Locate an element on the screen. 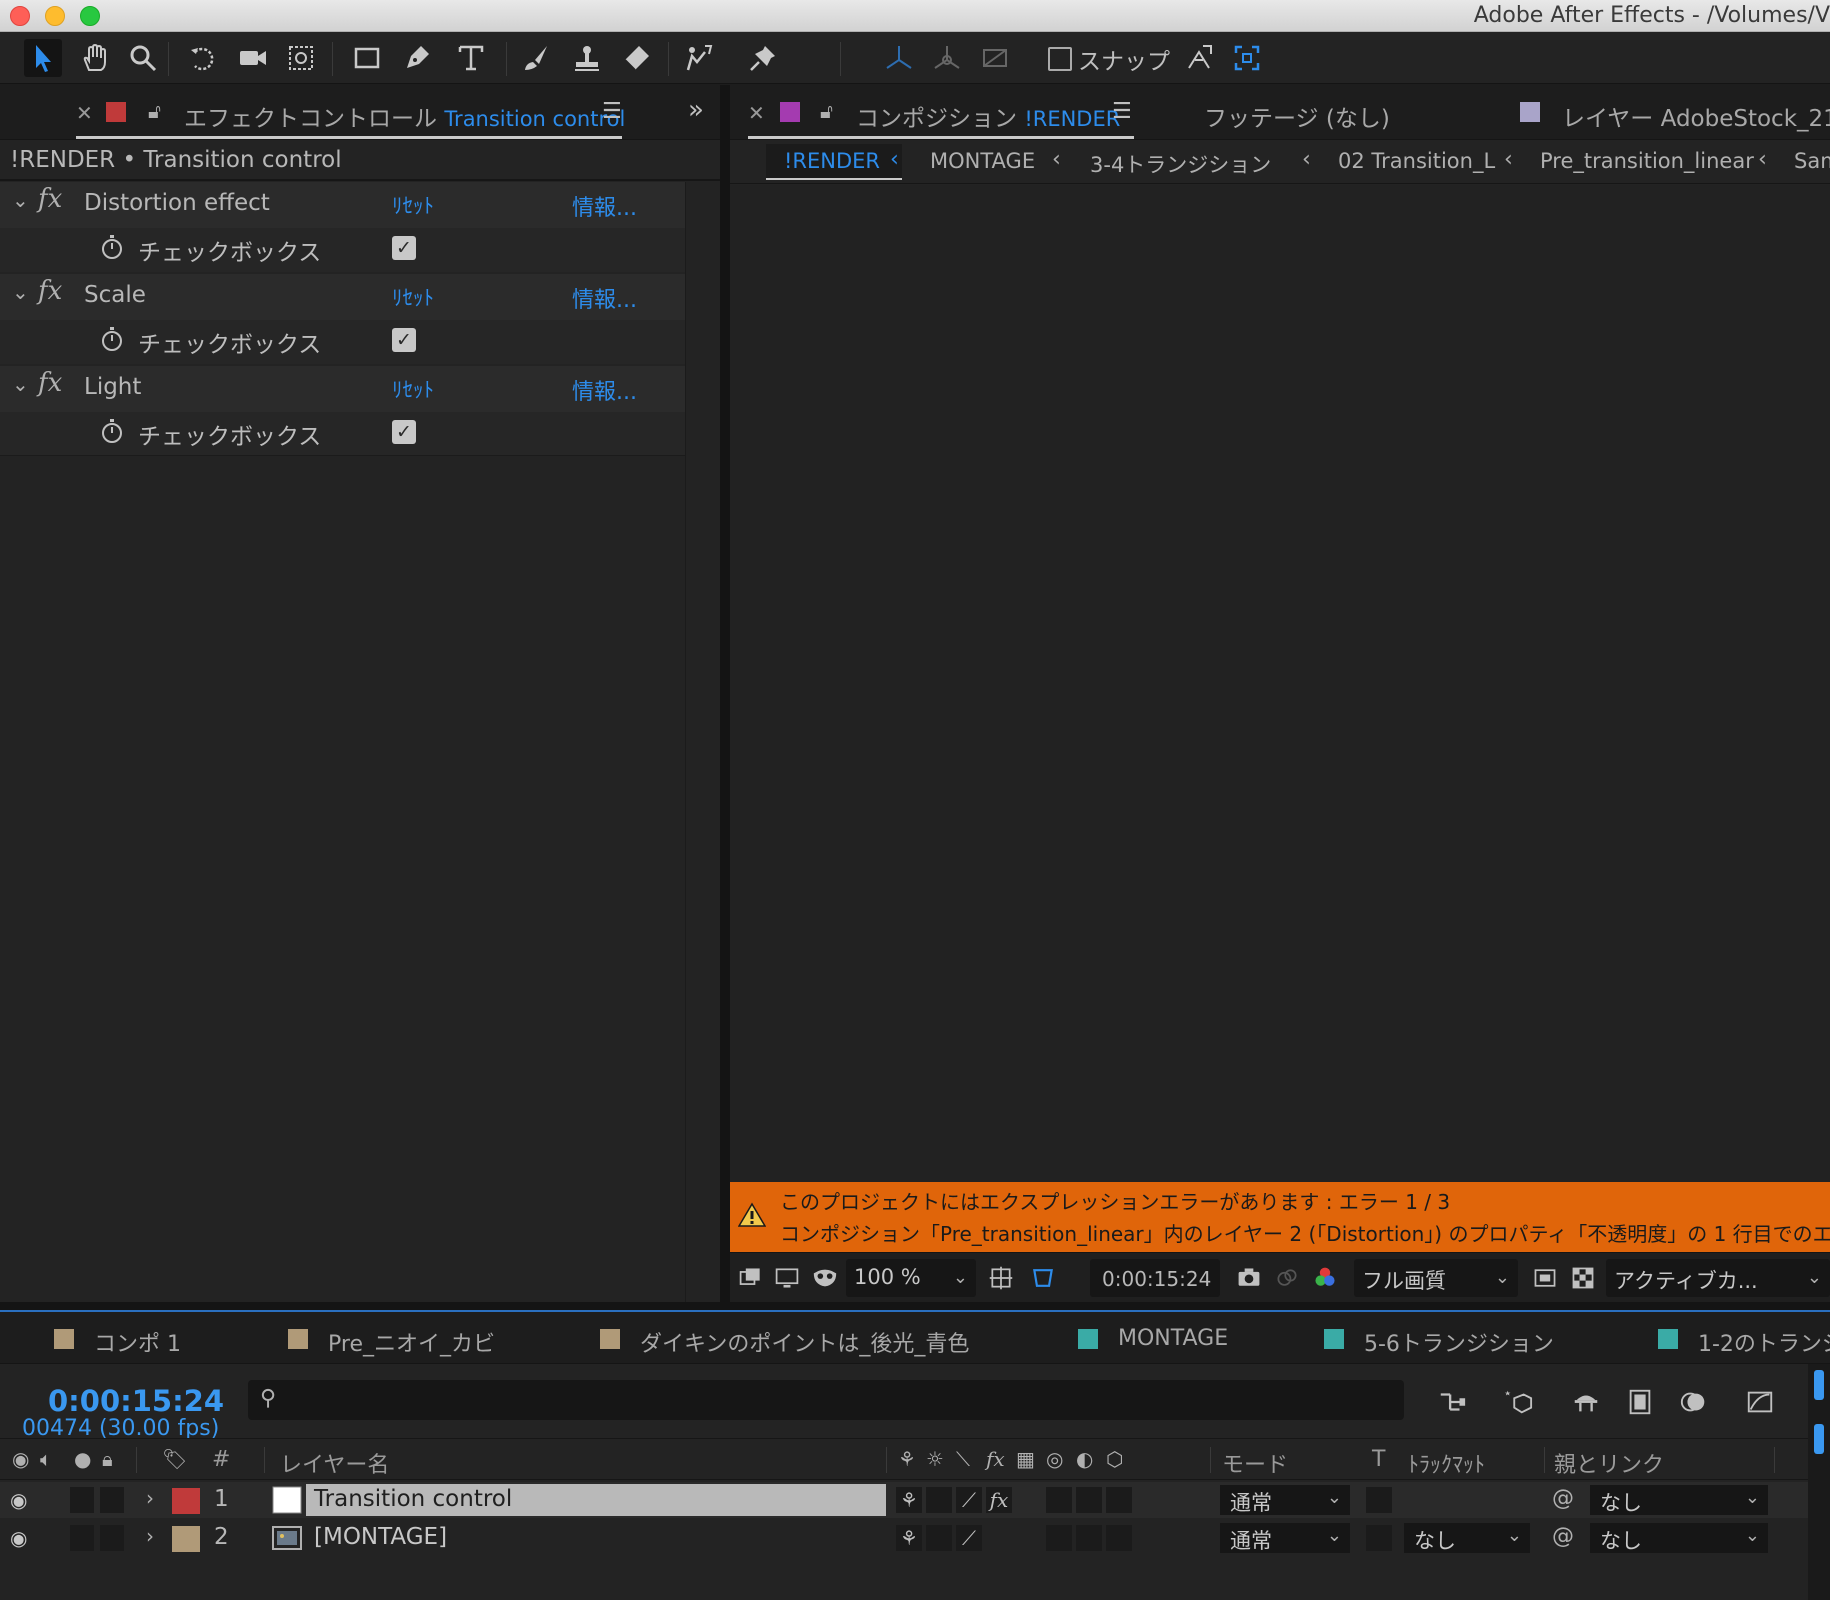 The height and width of the screenshot is (1600, 1830). more-panels-icon: » is located at coordinates (696, 110).